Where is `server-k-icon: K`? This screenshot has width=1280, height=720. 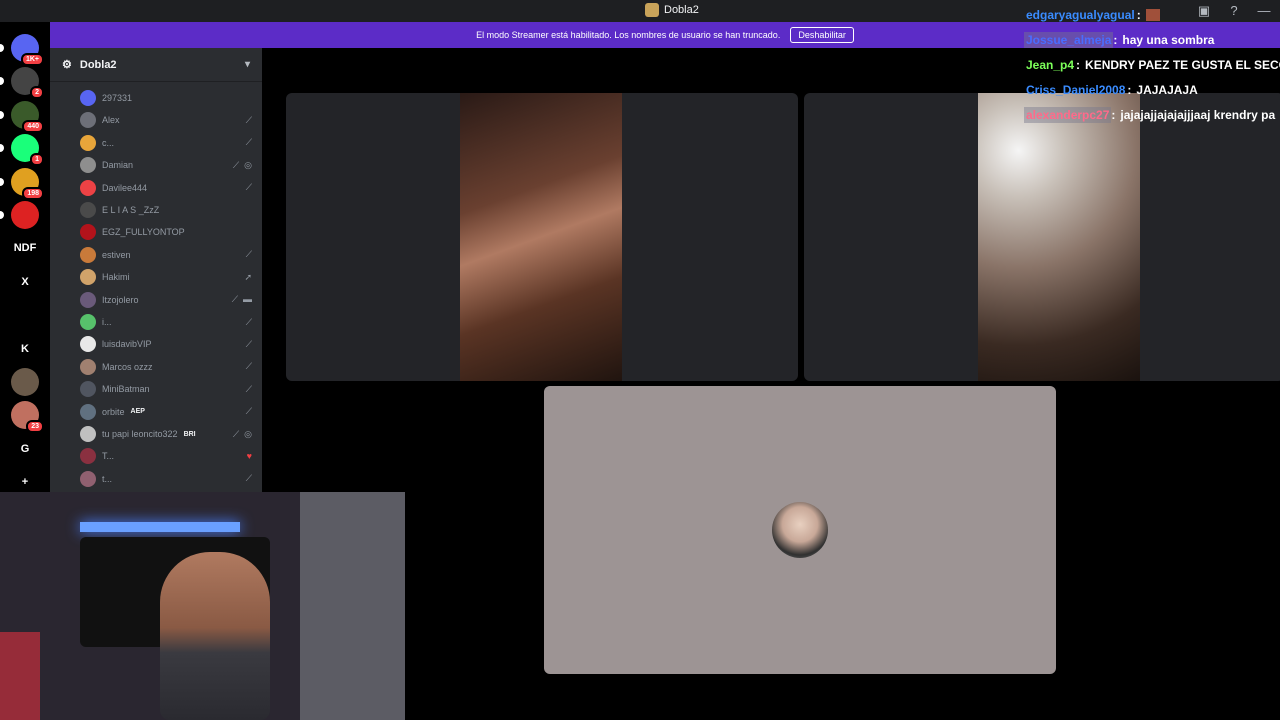 server-k-icon: K is located at coordinates (25, 349).